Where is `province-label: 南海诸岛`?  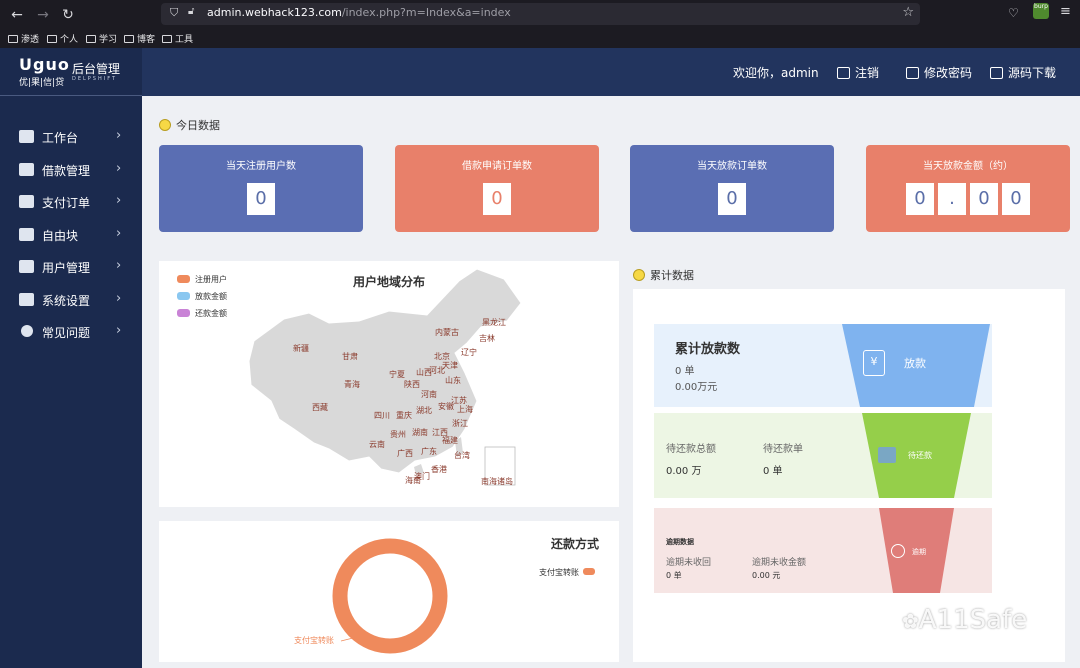 province-label: 南海诸岛 is located at coordinates (497, 481).